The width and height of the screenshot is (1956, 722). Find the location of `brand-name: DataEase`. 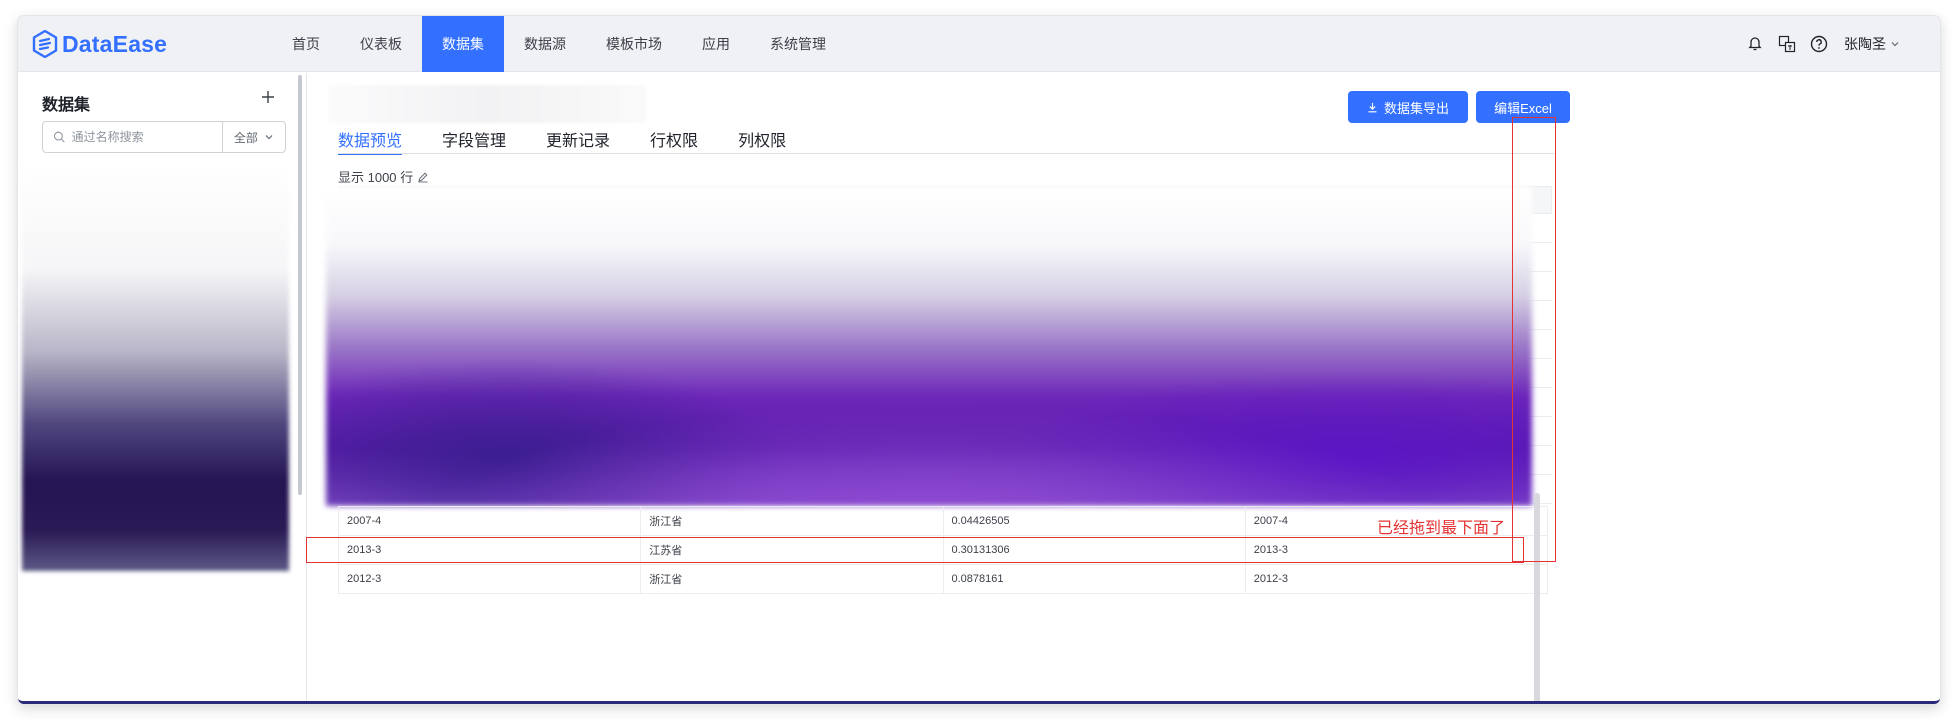

brand-name: DataEase is located at coordinates (115, 43).